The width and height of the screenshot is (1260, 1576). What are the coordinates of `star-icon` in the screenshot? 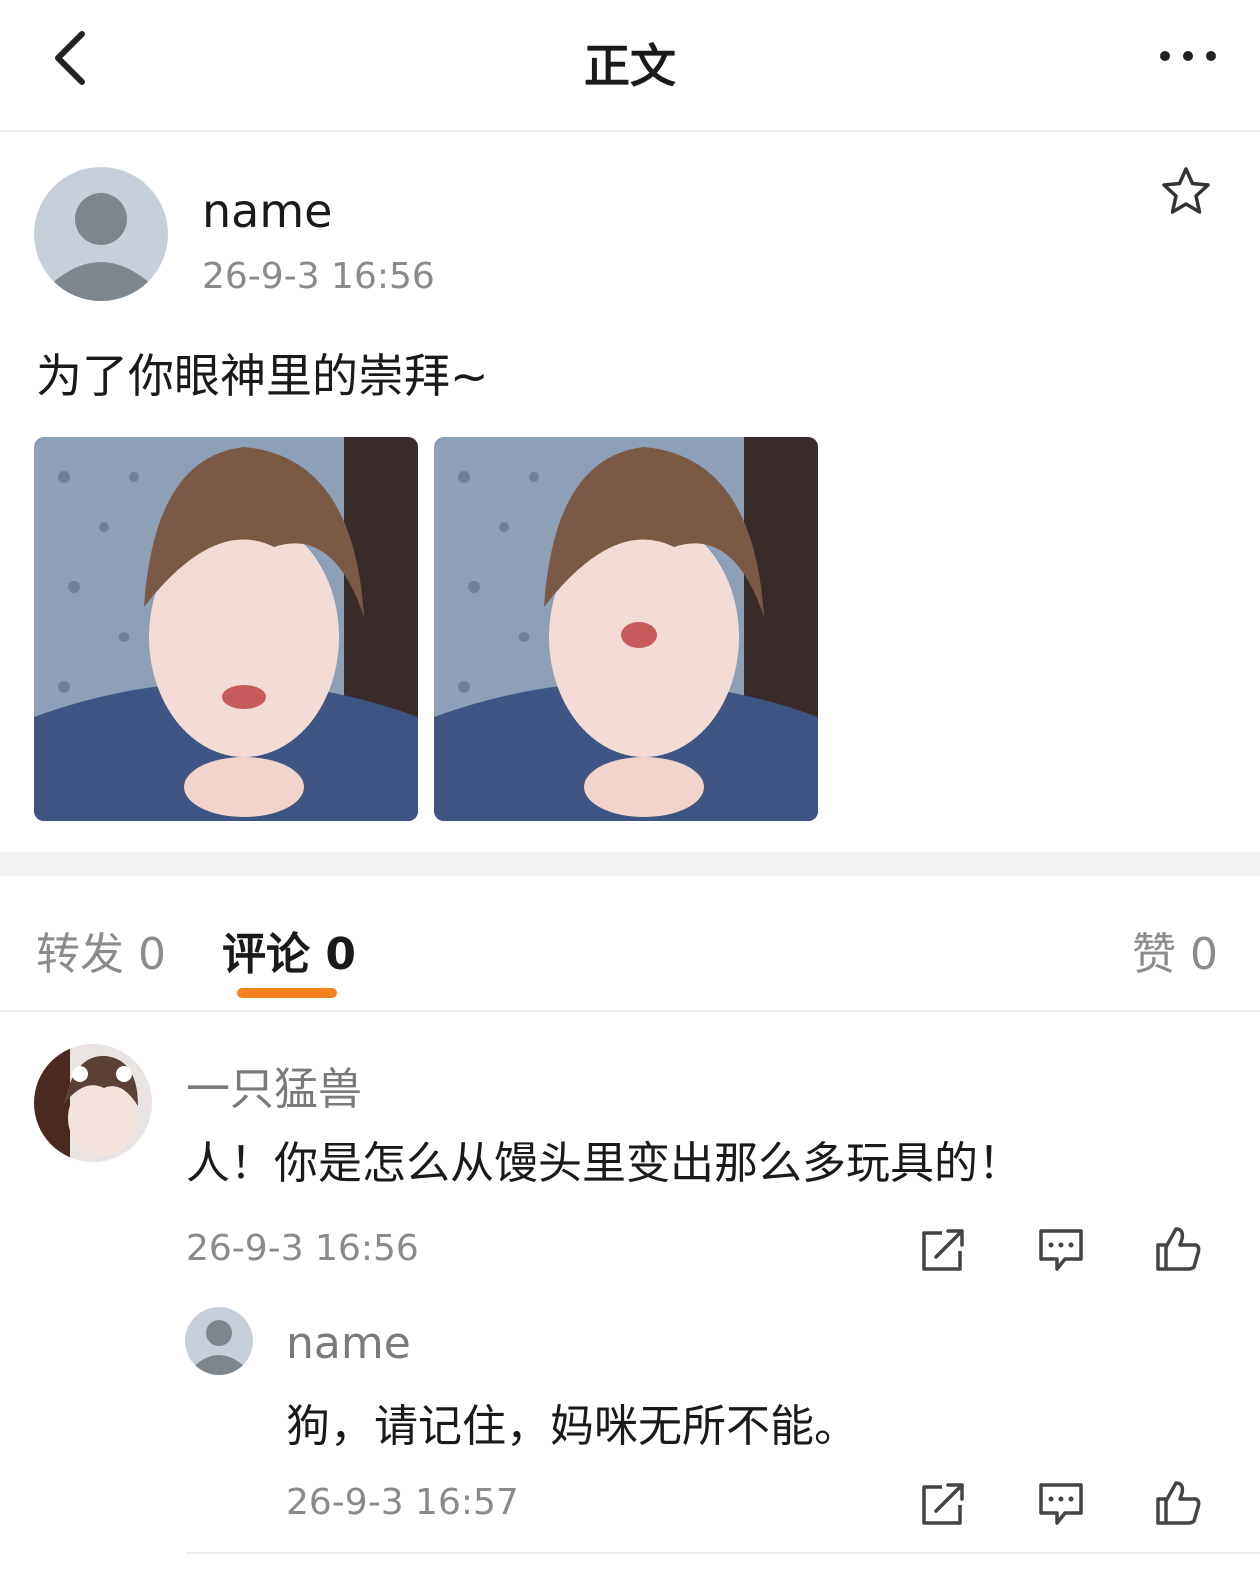 It's located at (1186, 191).